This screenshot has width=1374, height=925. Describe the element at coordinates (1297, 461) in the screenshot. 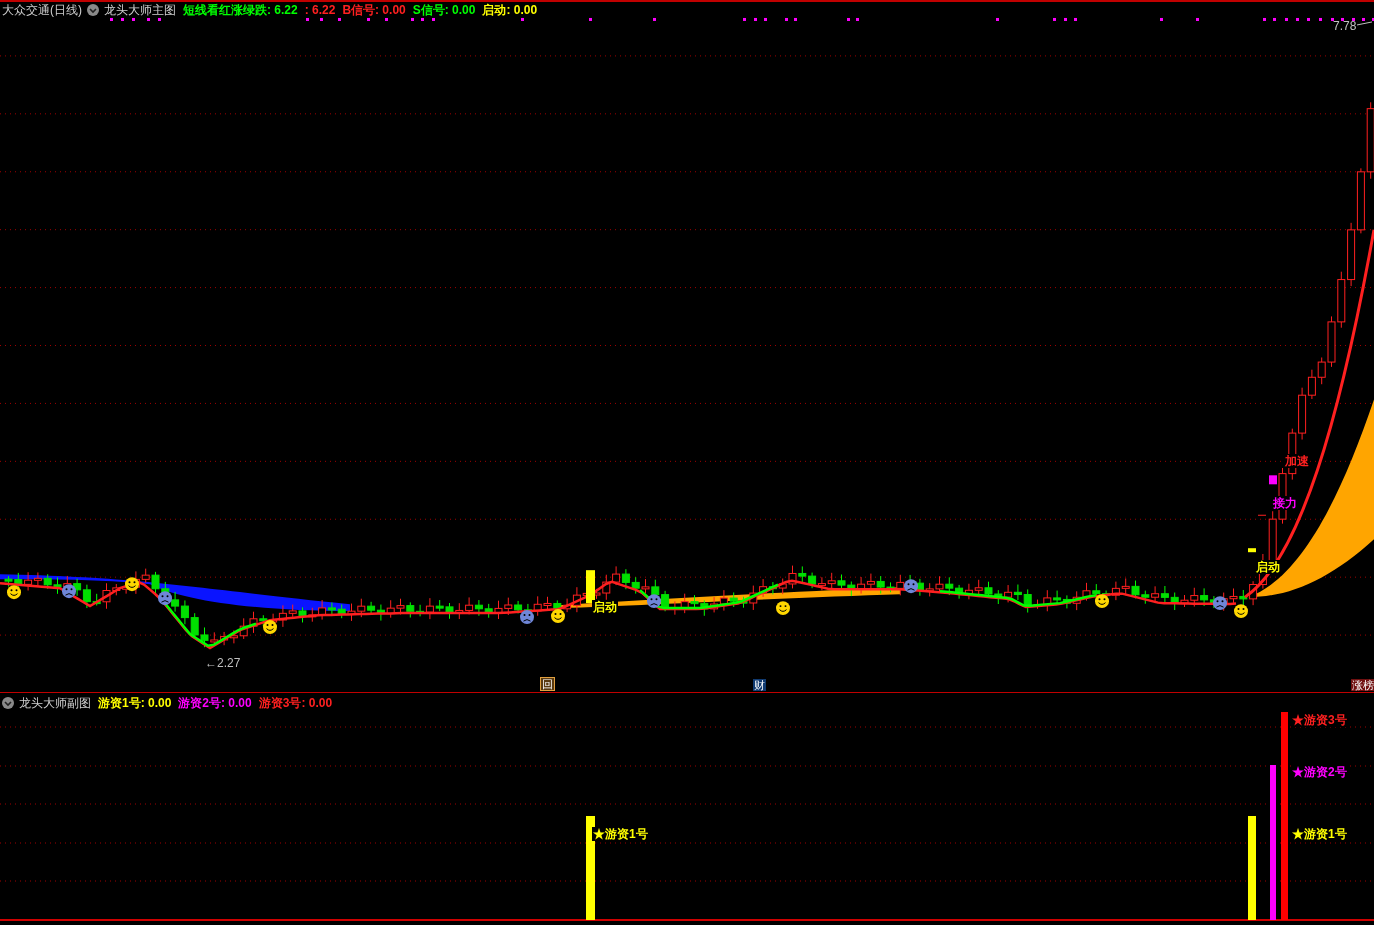

I see `signal-label: 加速` at that location.